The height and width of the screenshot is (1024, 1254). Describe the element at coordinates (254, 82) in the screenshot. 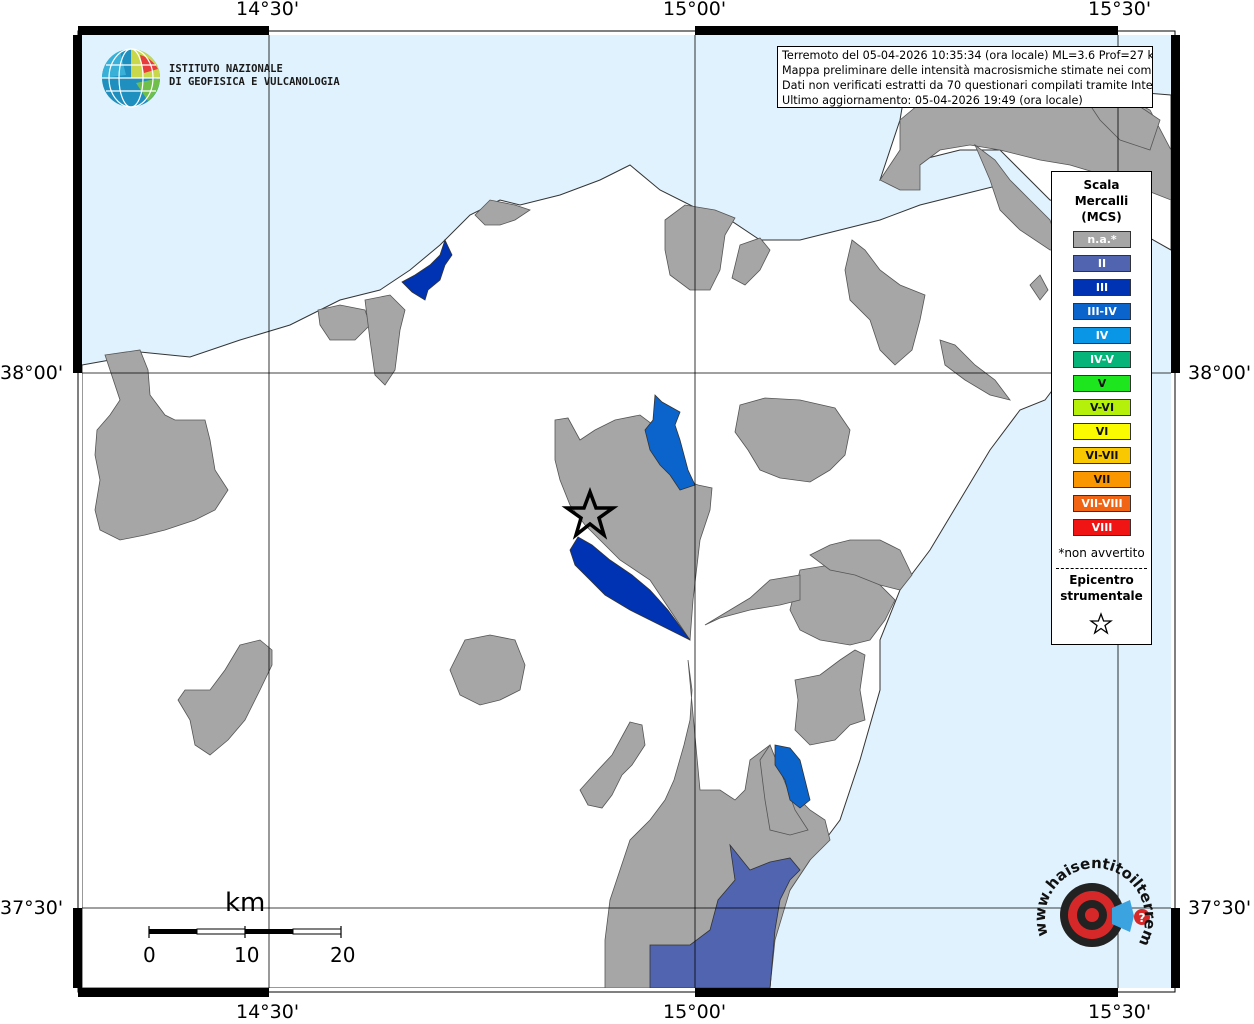

I see `ingv-name-line-2: DI GEOFISICA E VULCANOLOGIA` at that location.